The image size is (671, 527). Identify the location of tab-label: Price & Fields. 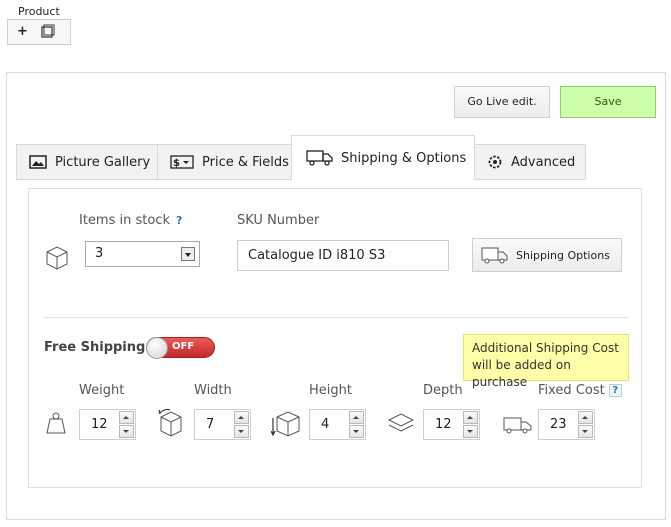
(245, 162).